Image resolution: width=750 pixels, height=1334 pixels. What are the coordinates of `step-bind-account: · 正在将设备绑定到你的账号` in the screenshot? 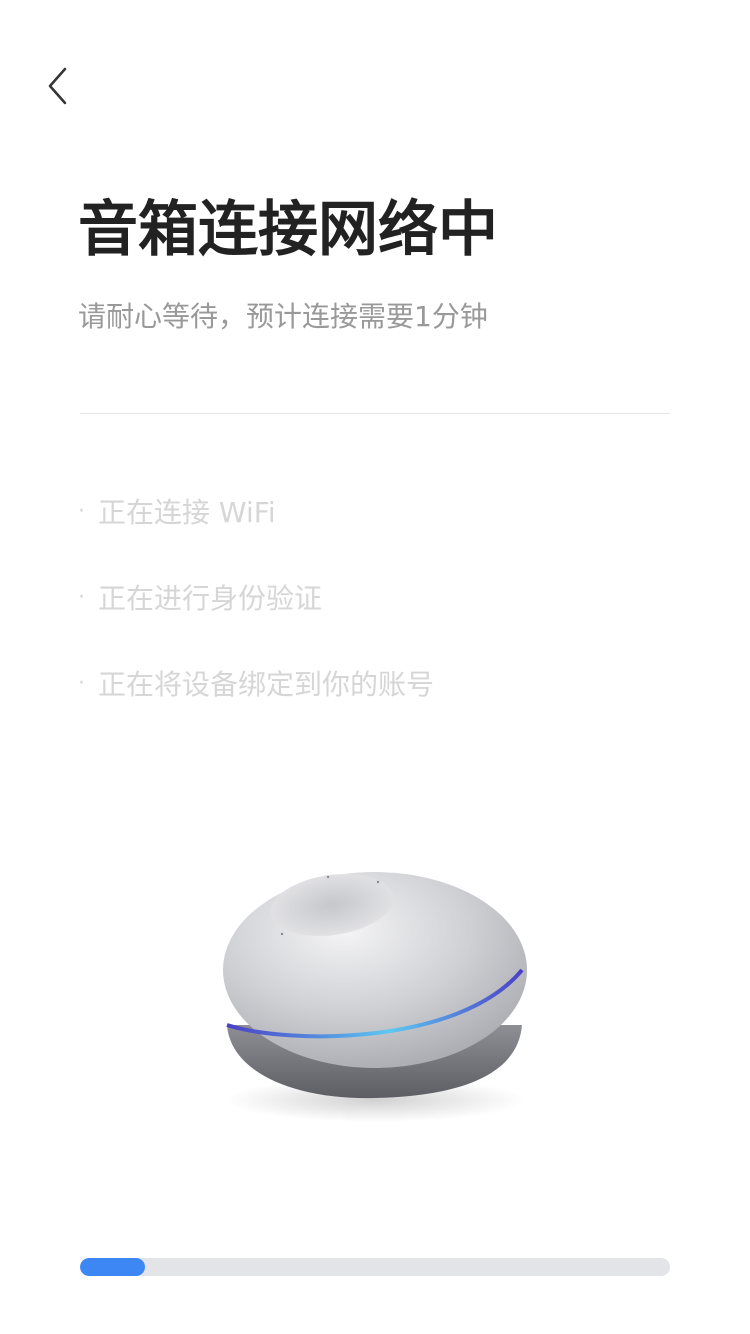 It's located at (256, 683).